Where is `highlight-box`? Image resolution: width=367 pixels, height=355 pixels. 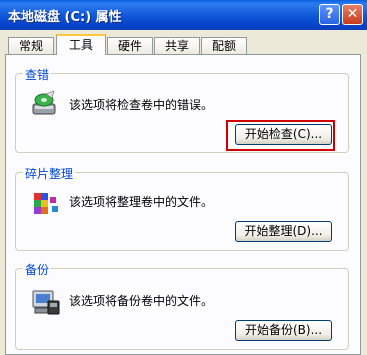 highlight-box is located at coordinates (280, 135).